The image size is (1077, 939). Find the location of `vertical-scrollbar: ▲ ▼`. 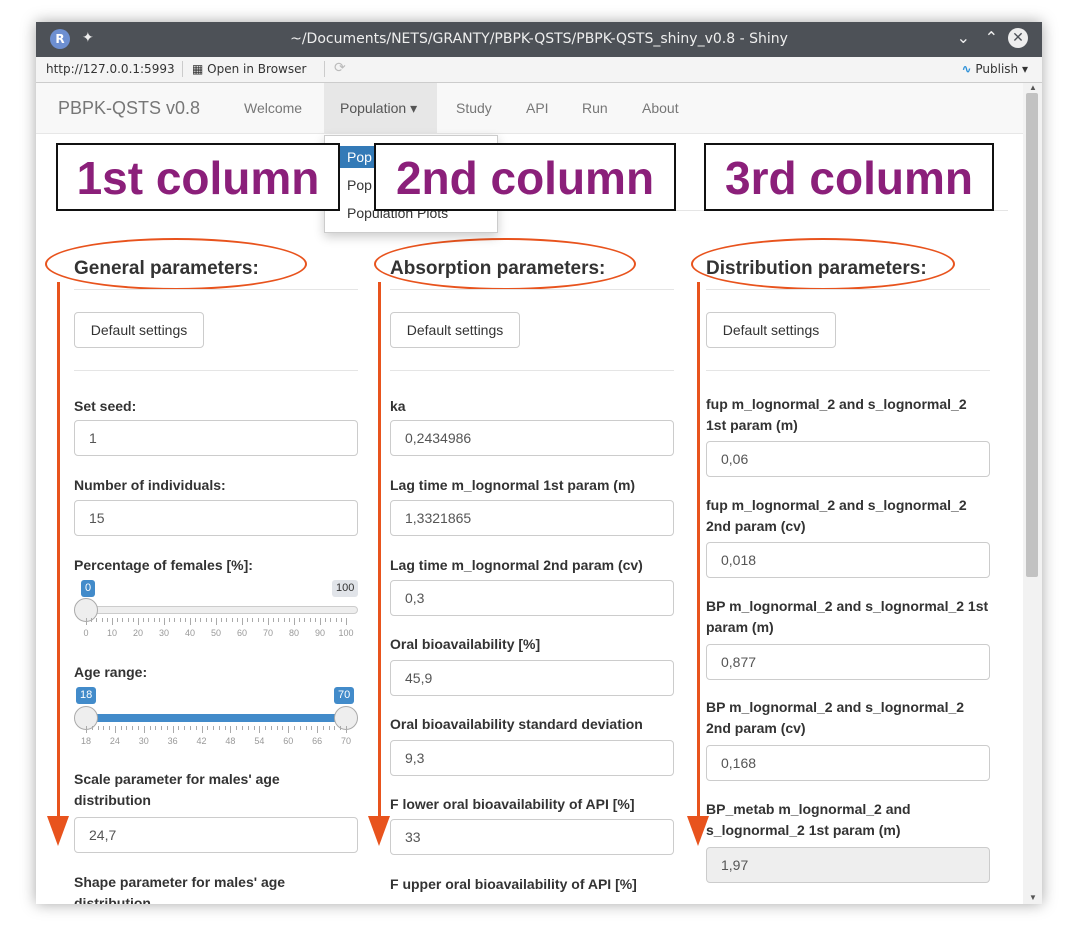

vertical-scrollbar: ▲ ▼ is located at coordinates (1032, 493).